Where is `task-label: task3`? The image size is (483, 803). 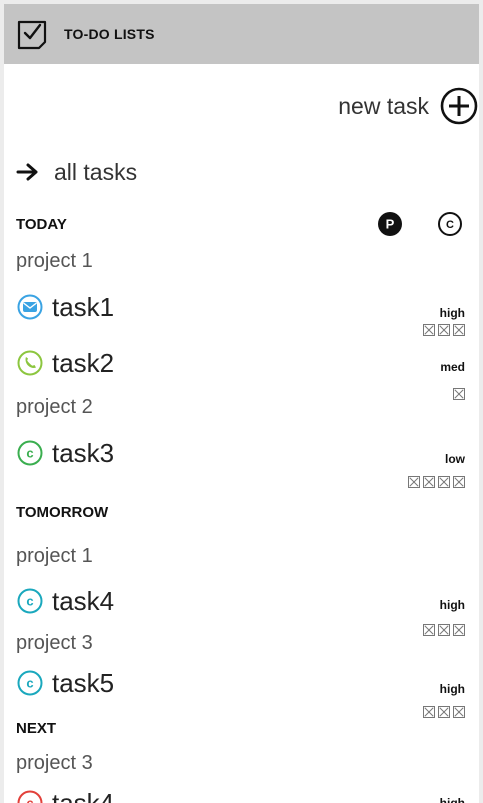
task-label: task3 is located at coordinates (83, 452).